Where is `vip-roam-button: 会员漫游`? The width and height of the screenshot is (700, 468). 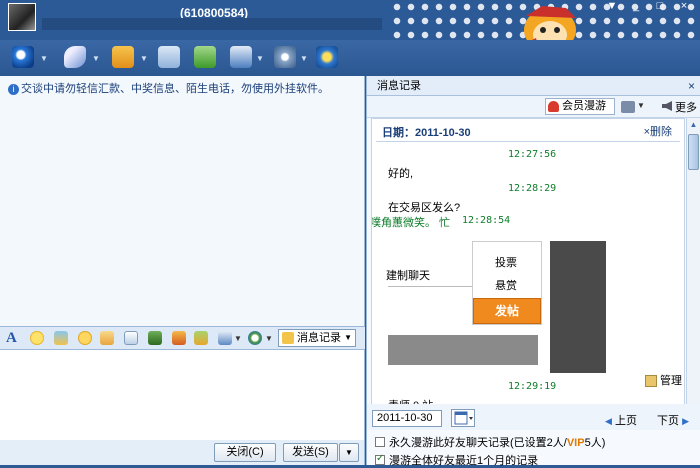
vip-roam-button: 会员漫游 is located at coordinates (580, 106).